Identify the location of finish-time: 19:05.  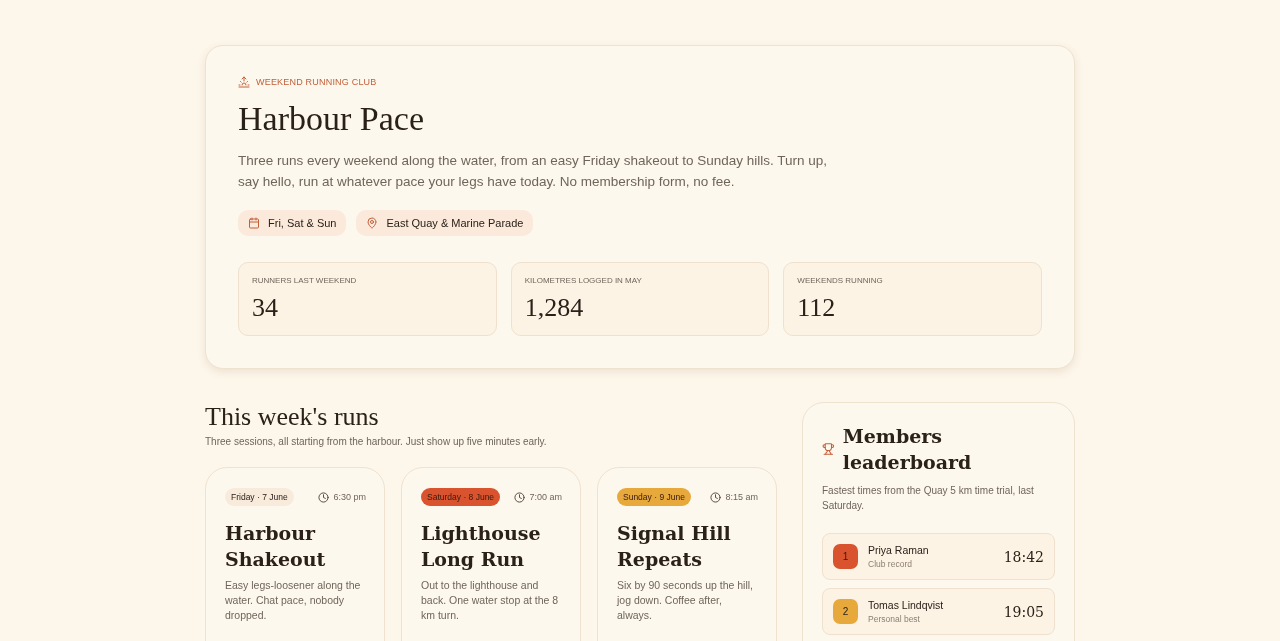
(1023, 611).